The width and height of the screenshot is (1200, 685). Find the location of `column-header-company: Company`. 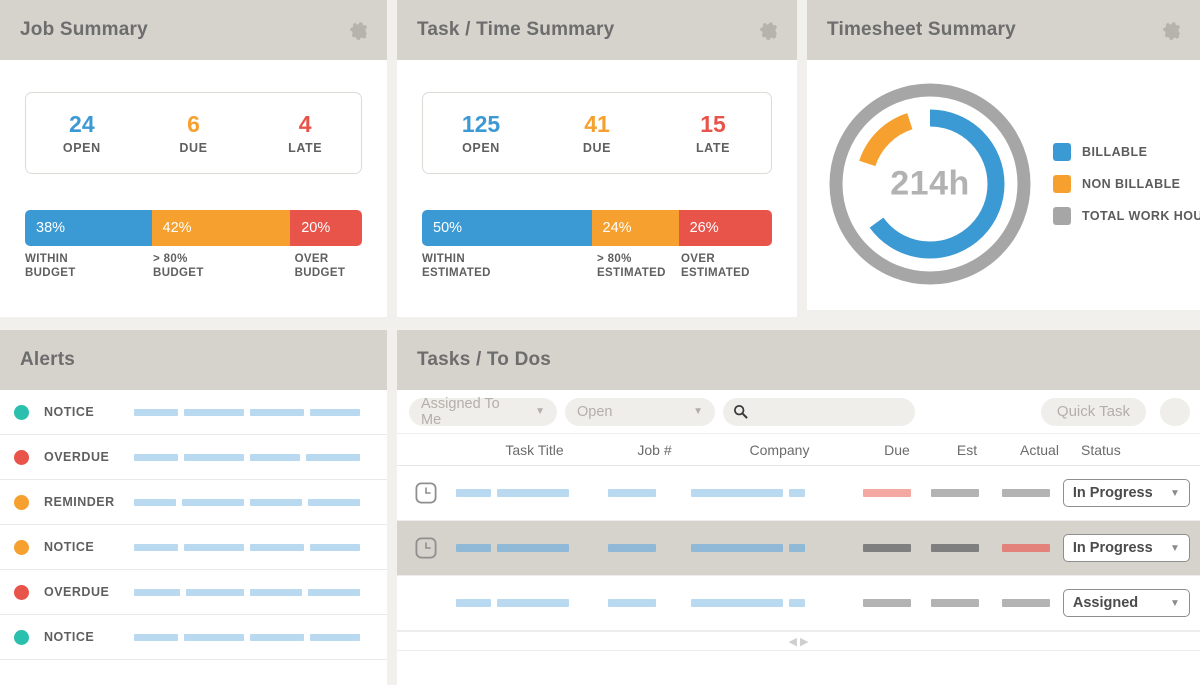

column-header-company: Company is located at coordinates (779, 450).